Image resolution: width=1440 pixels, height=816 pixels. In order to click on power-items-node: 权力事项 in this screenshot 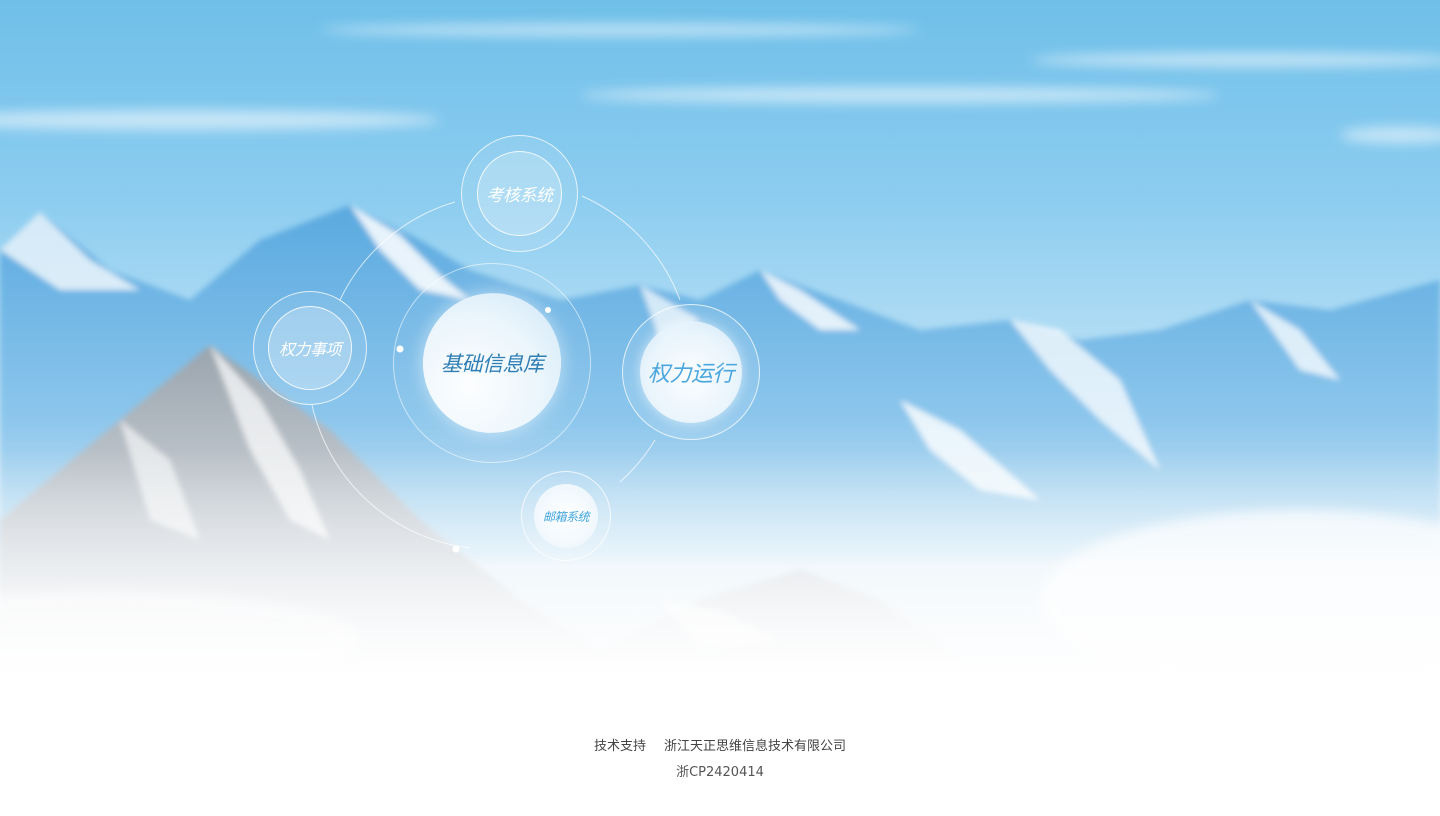, I will do `click(310, 348)`.